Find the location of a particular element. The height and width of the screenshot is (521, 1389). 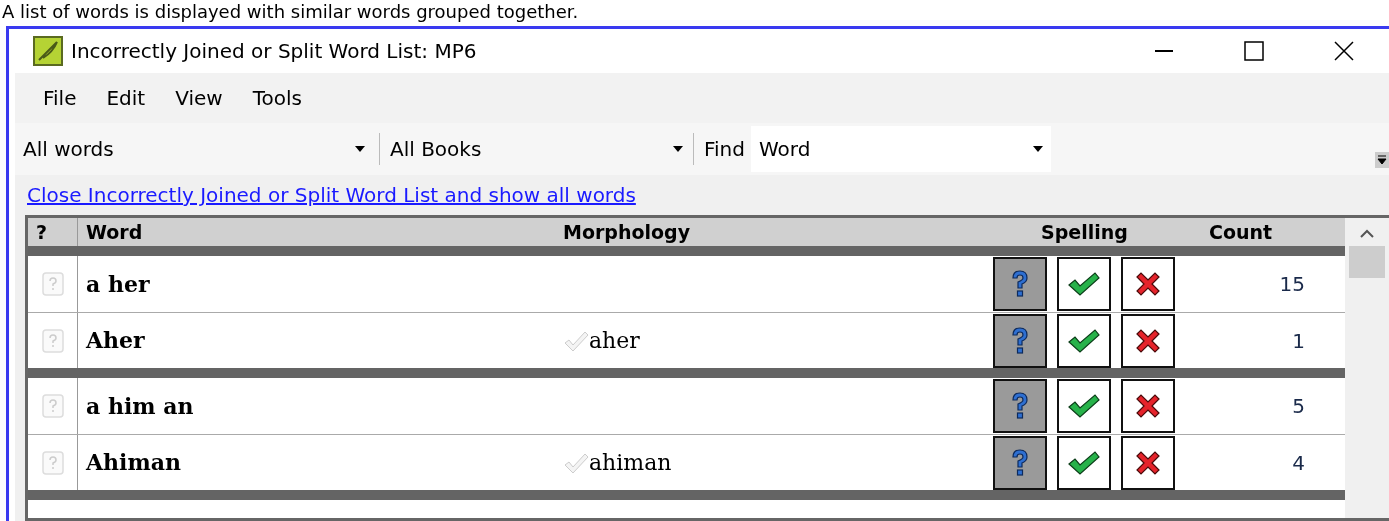

book-filter-dropdown: All Books is located at coordinates (536, 149).